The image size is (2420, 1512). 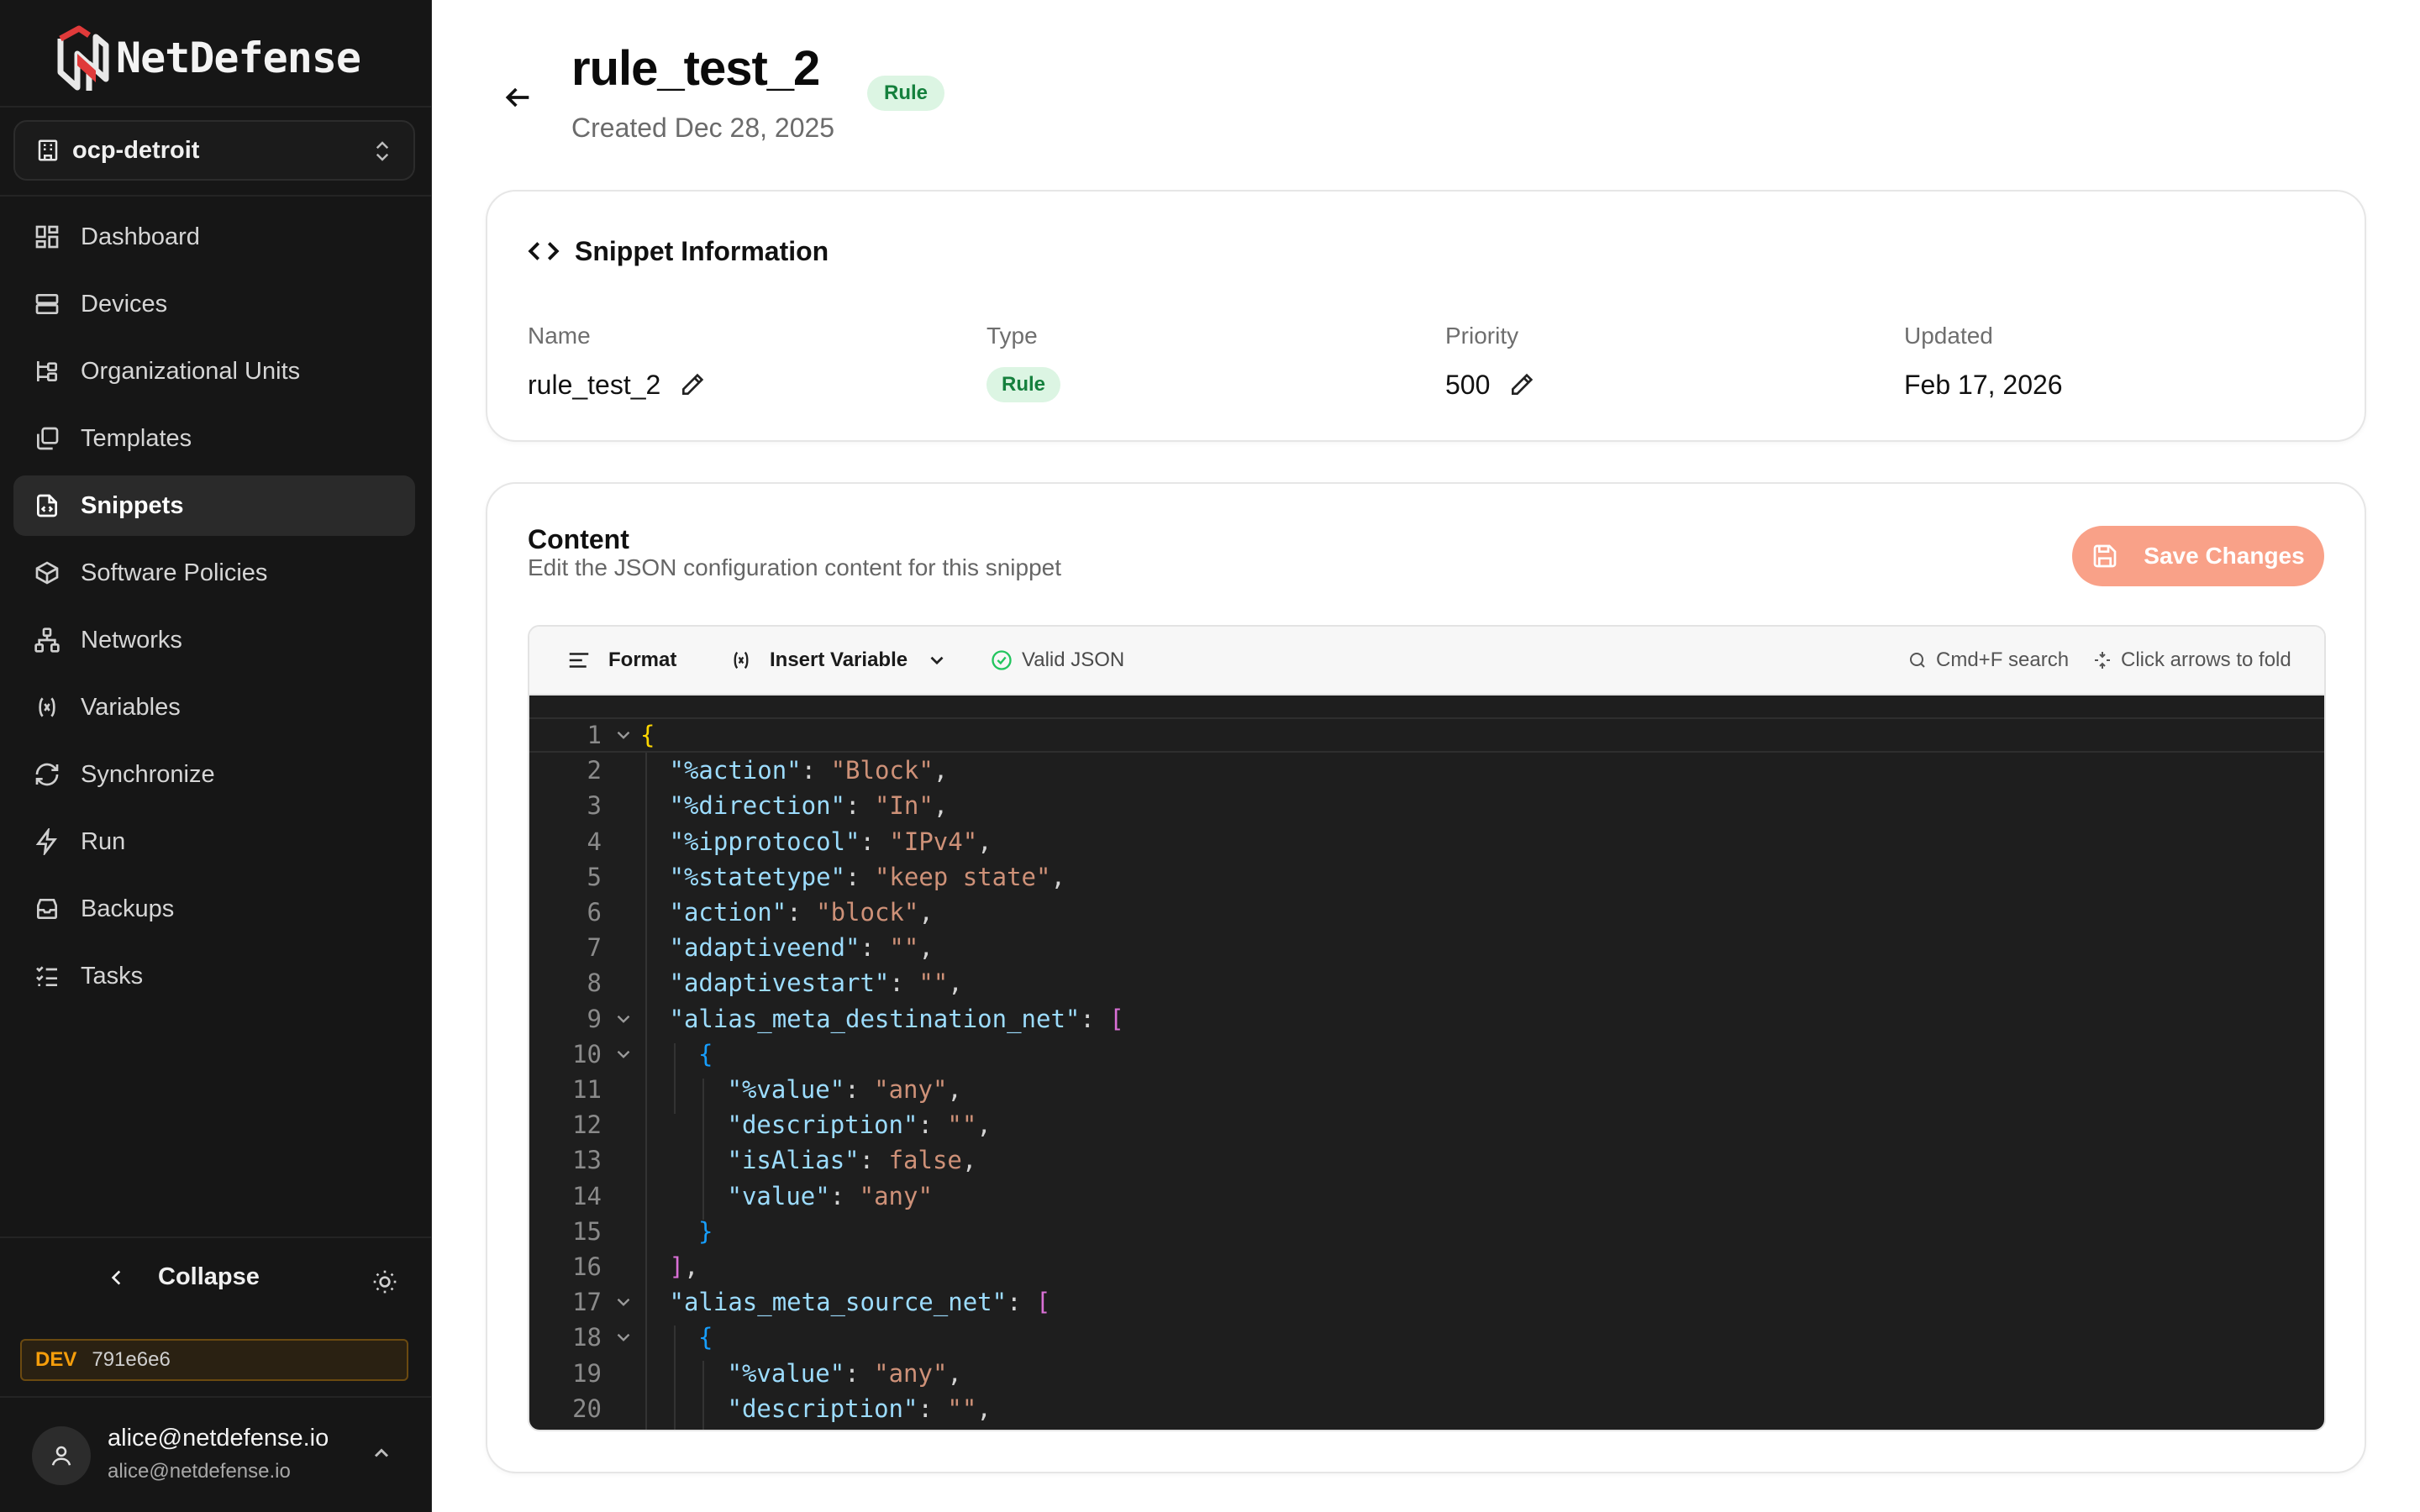 What do you see at coordinates (131, 1359) in the screenshot?
I see `build-hash: 791e6e6` at bounding box center [131, 1359].